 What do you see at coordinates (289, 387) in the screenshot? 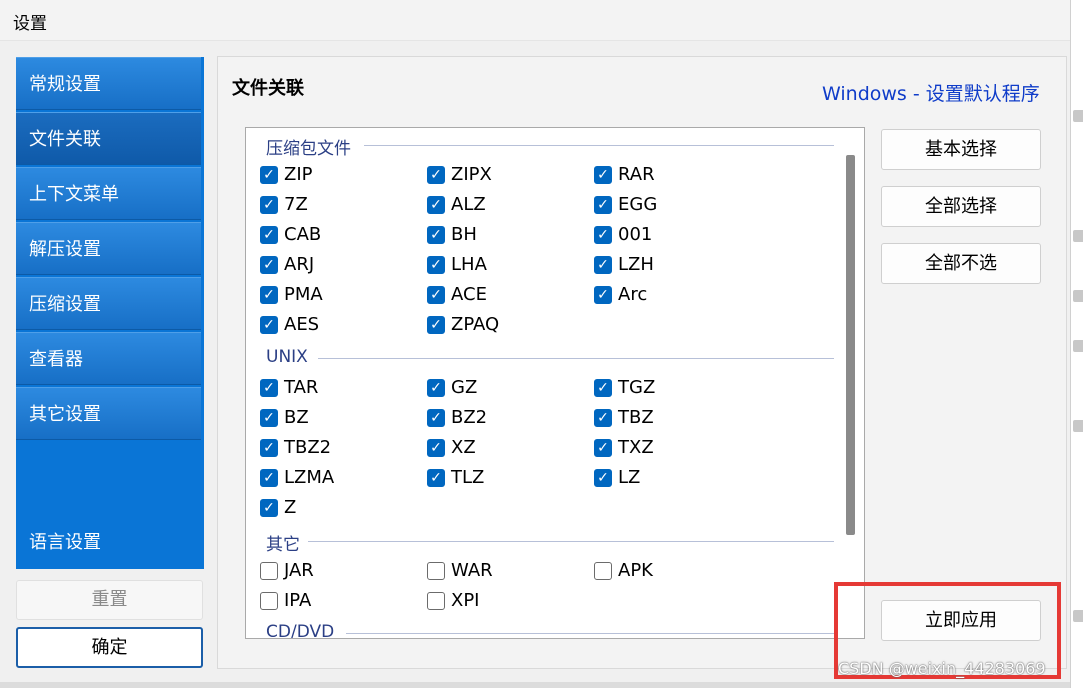
I see `checkbox-tar: ✓ TAR` at bounding box center [289, 387].